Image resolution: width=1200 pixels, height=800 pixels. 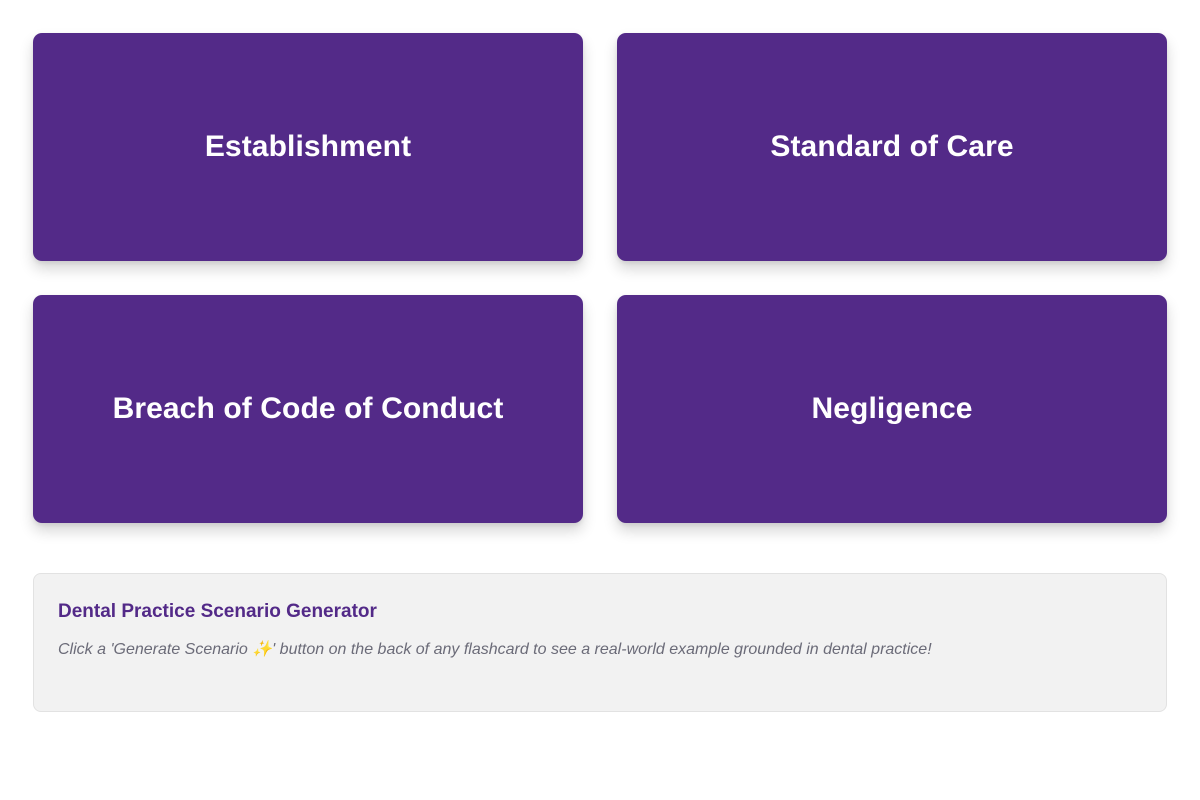 I want to click on flashcard-title: Establishment, so click(x=308, y=146).